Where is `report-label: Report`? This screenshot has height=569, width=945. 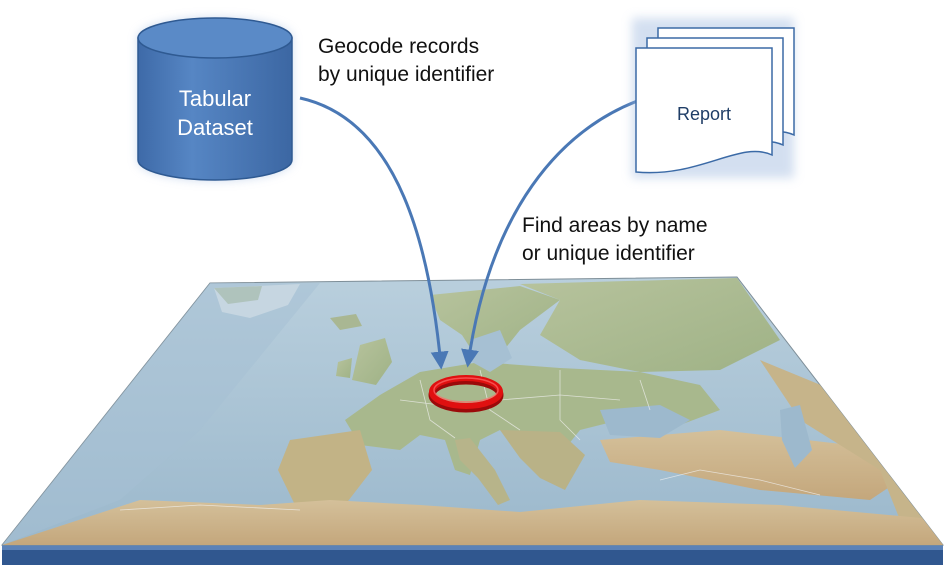 report-label: Report is located at coordinates (704, 114).